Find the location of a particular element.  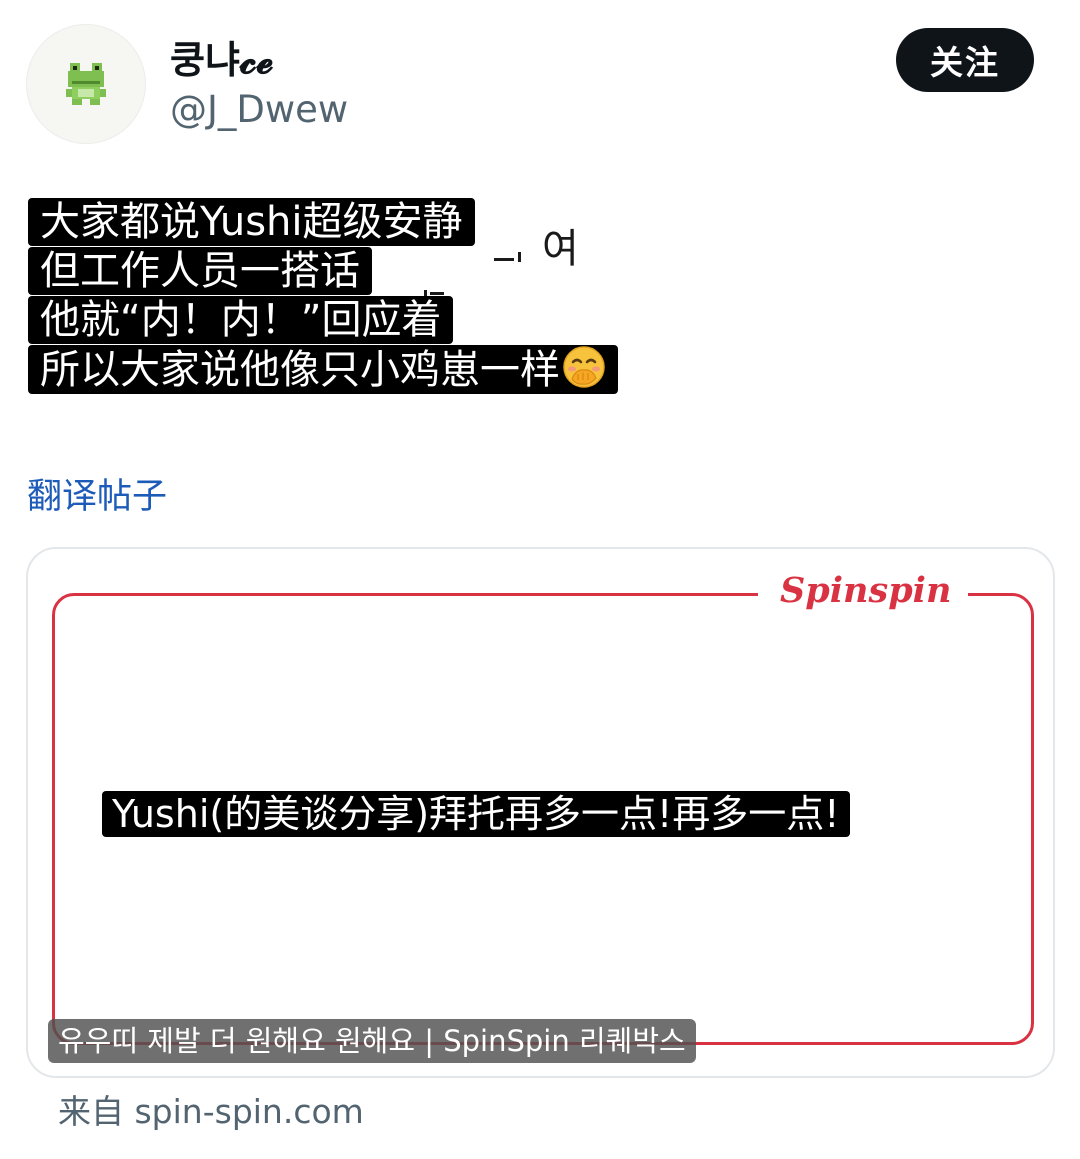

post-line: 所以大家说他像只小鸡崽一样 is located at coordinates (378, 369).